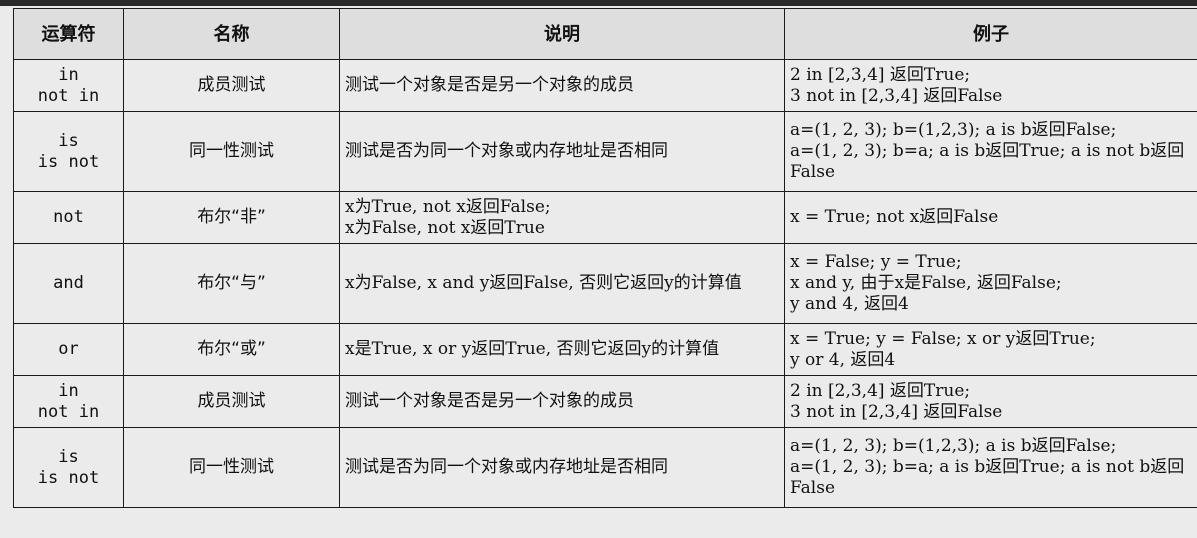 This screenshot has height=538, width=1197. Describe the element at coordinates (598, 3) in the screenshot. I see `top-border` at that location.